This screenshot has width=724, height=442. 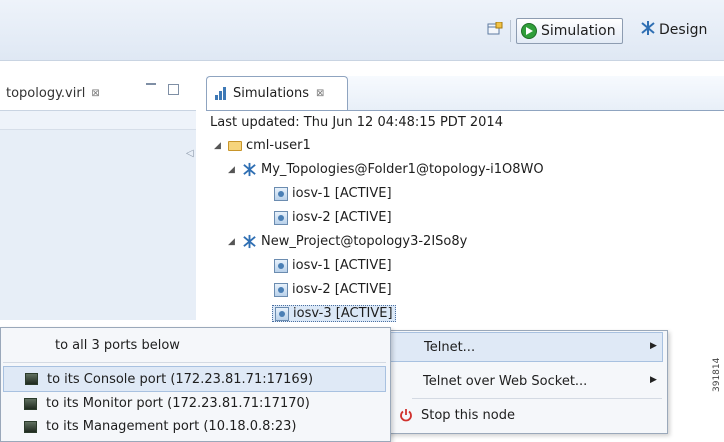 I want to click on editor-canvas, so click(x=98, y=225).